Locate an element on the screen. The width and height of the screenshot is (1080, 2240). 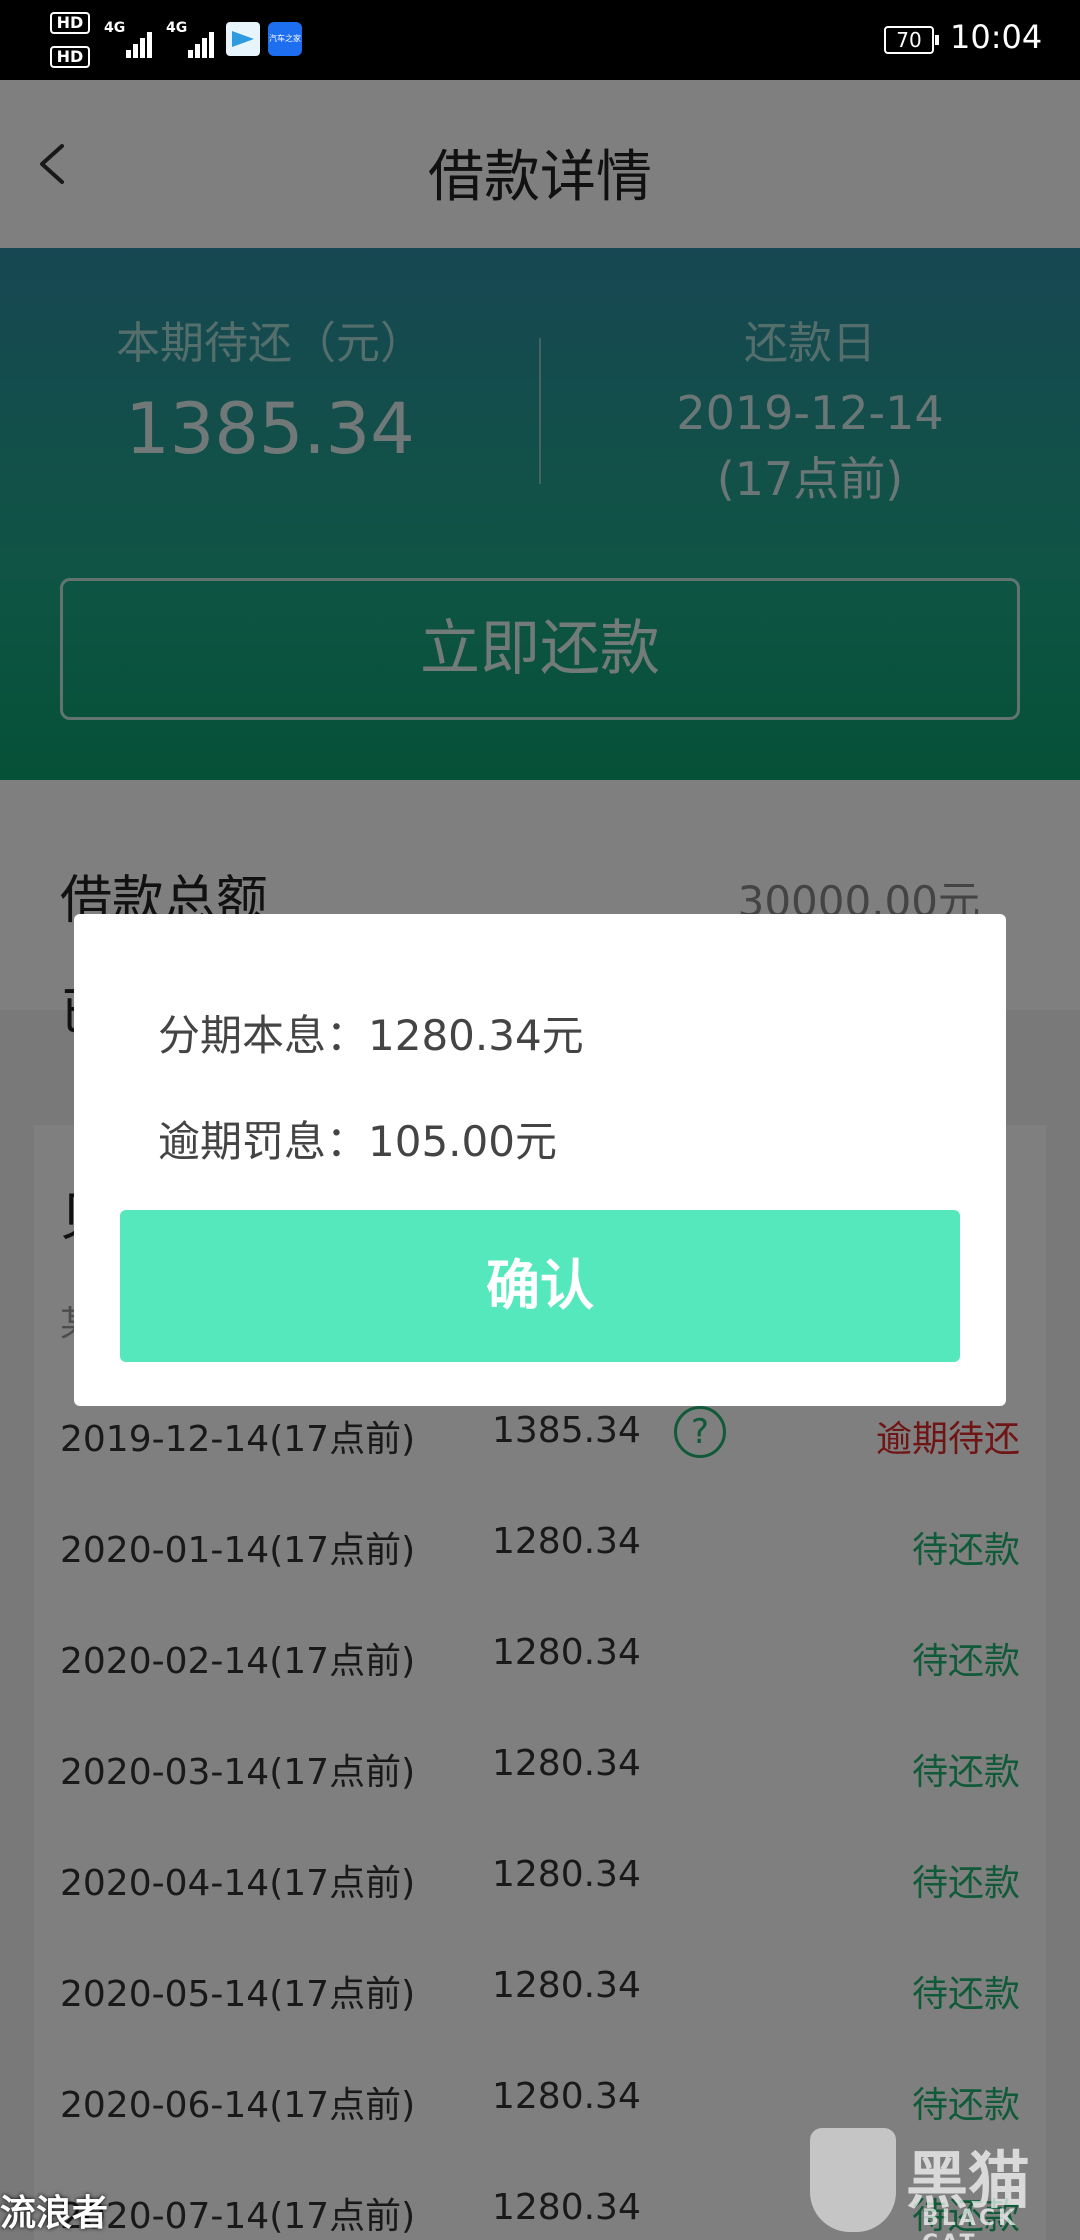
overdue-penalty-interest: 逾期罚息：105.00元 is located at coordinates (357, 1141).